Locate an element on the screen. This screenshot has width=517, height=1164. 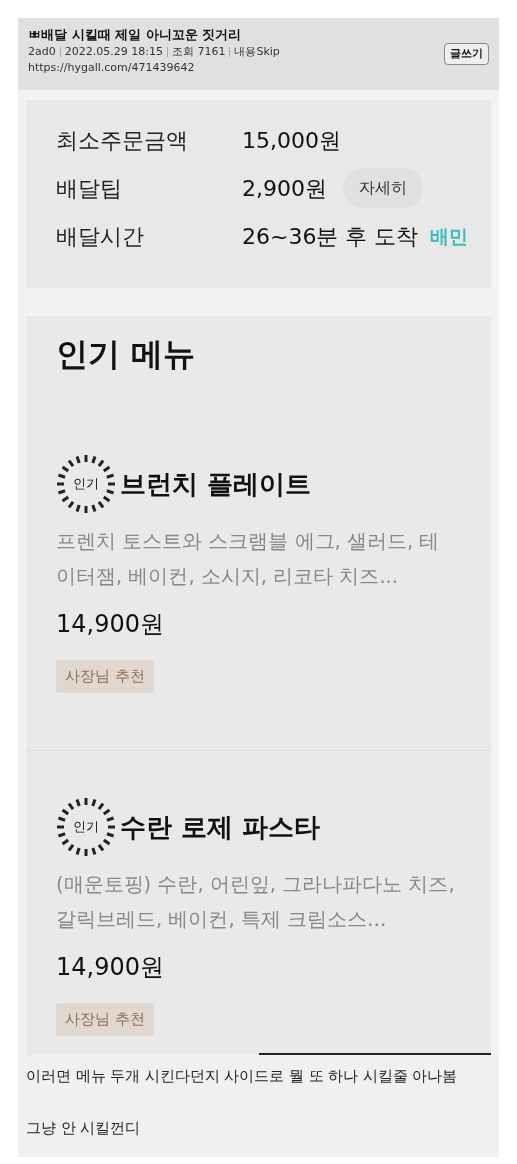
post-url: https://hygall.com/471439642 is located at coordinates (112, 68).